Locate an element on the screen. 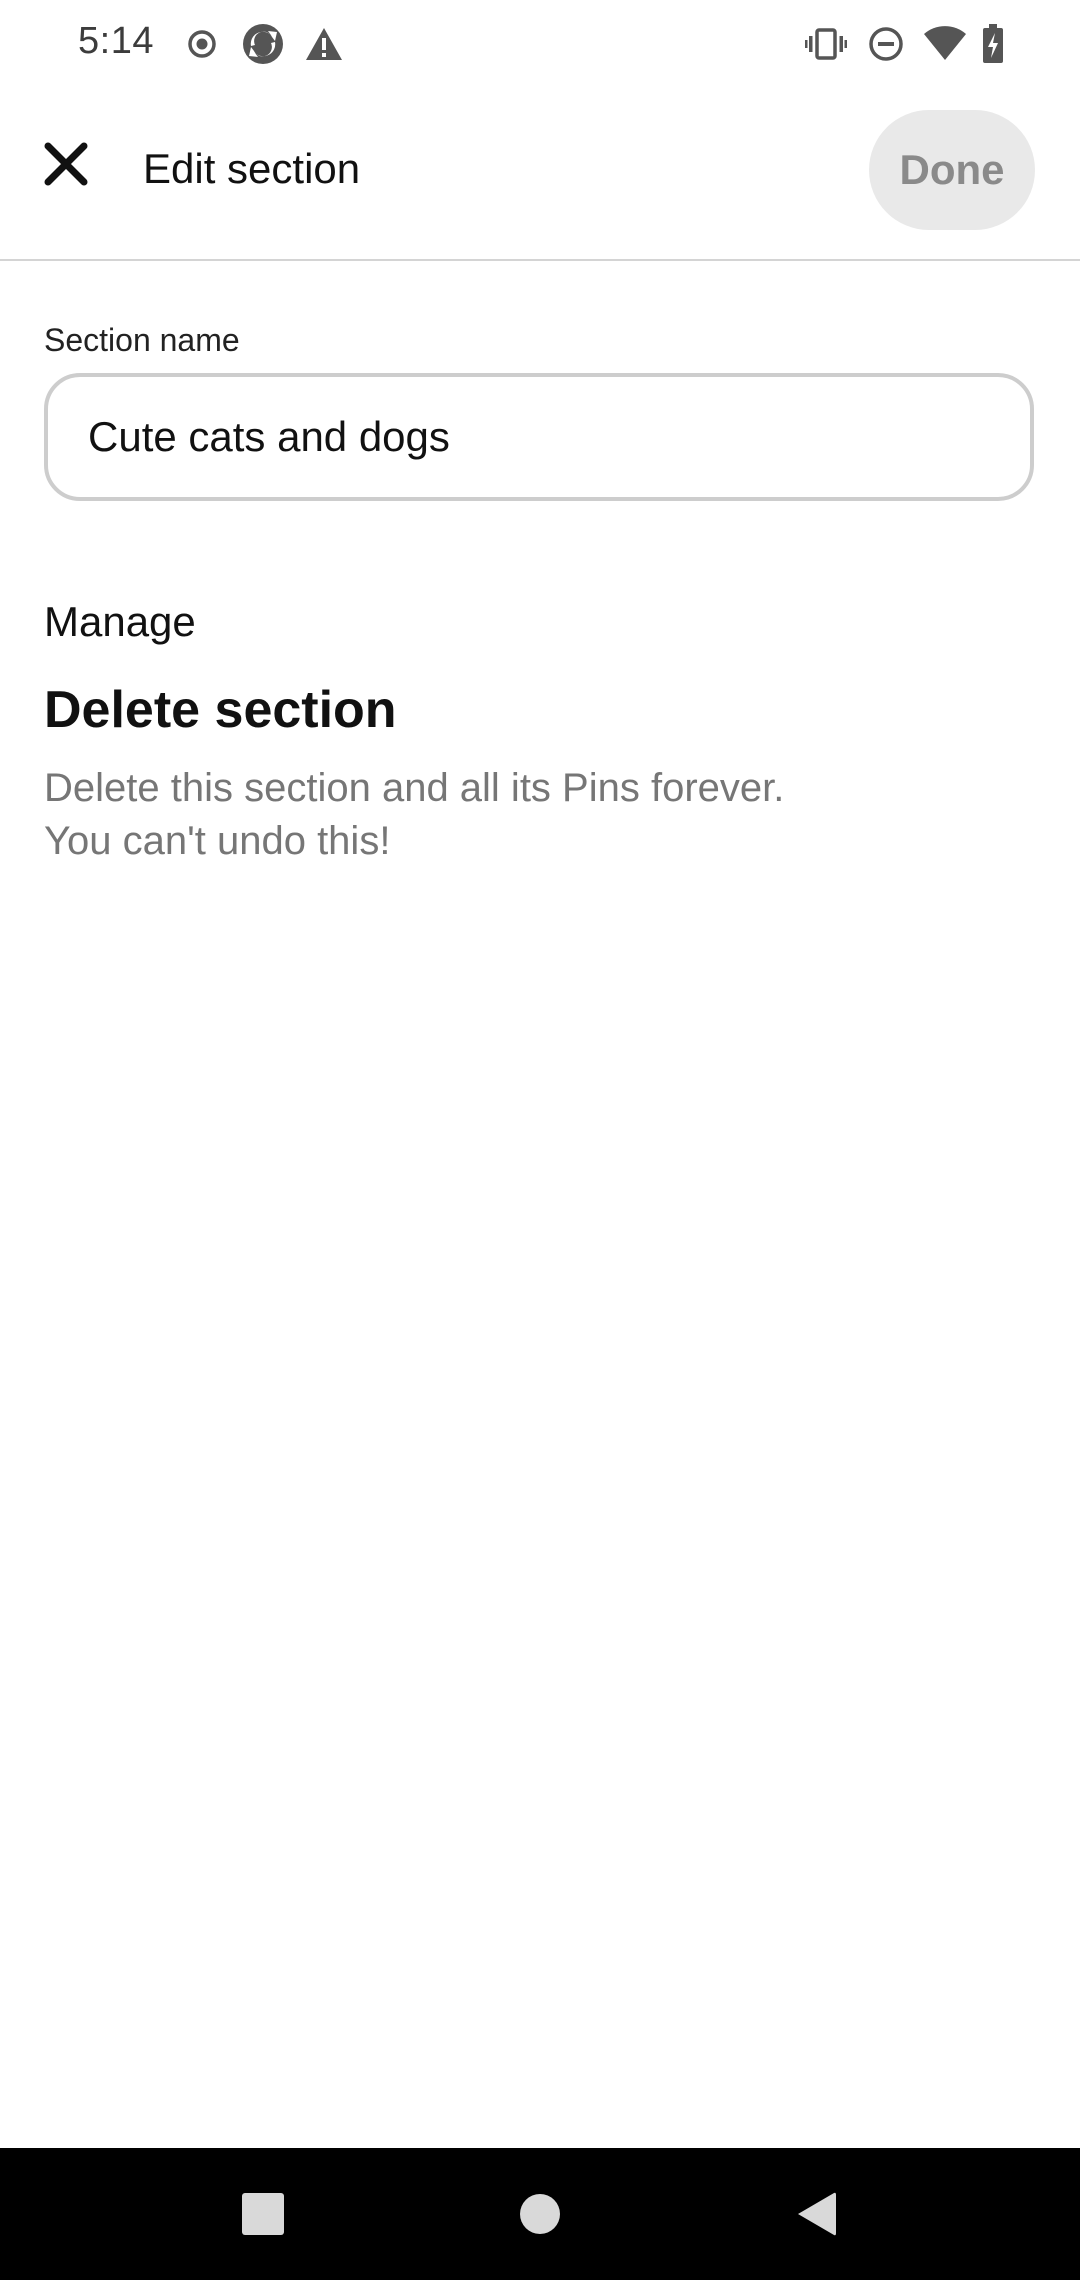  section-name-label: Section name is located at coordinates (142, 340).